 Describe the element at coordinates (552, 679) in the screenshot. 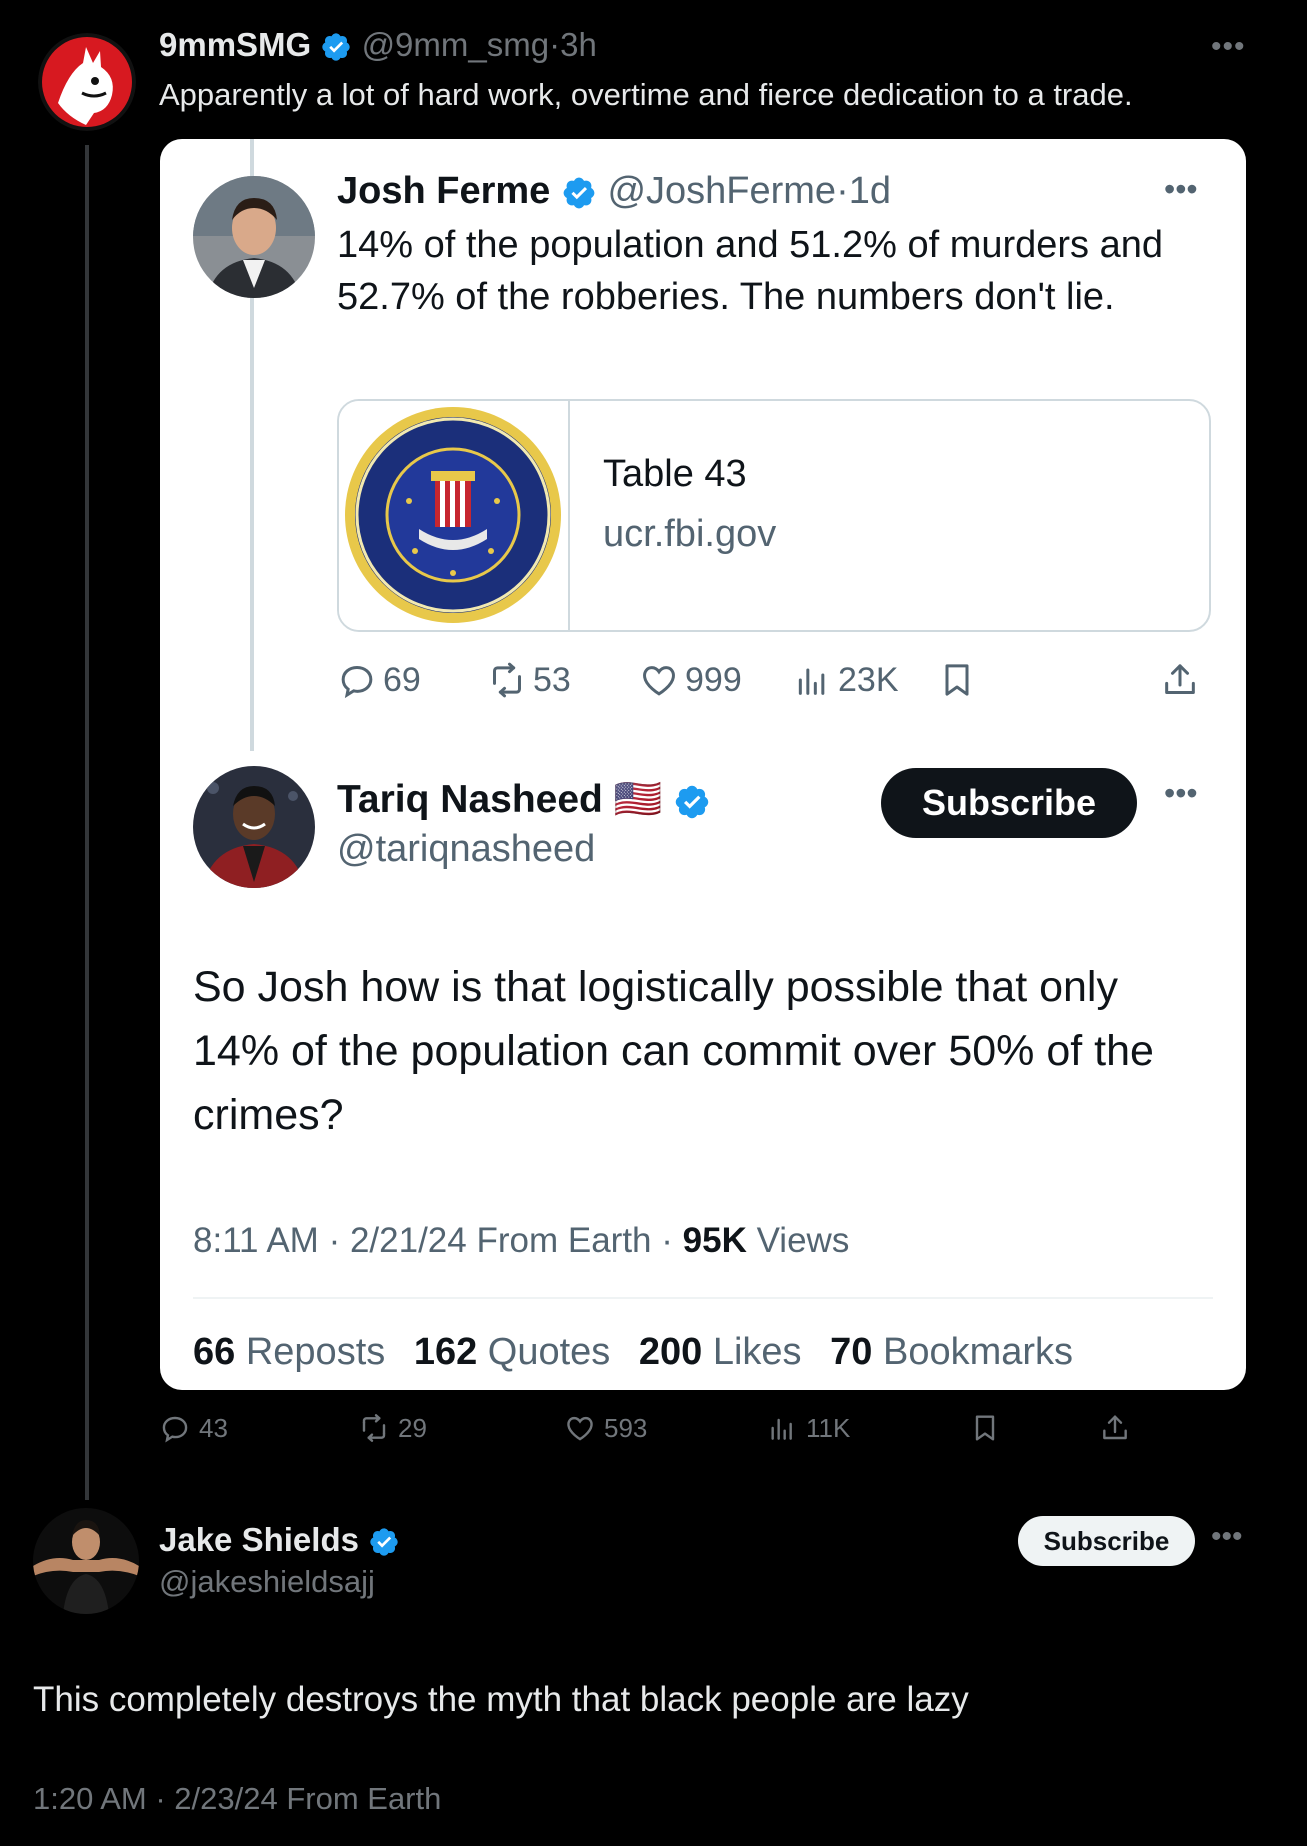

I see `repost-count: 53` at that location.